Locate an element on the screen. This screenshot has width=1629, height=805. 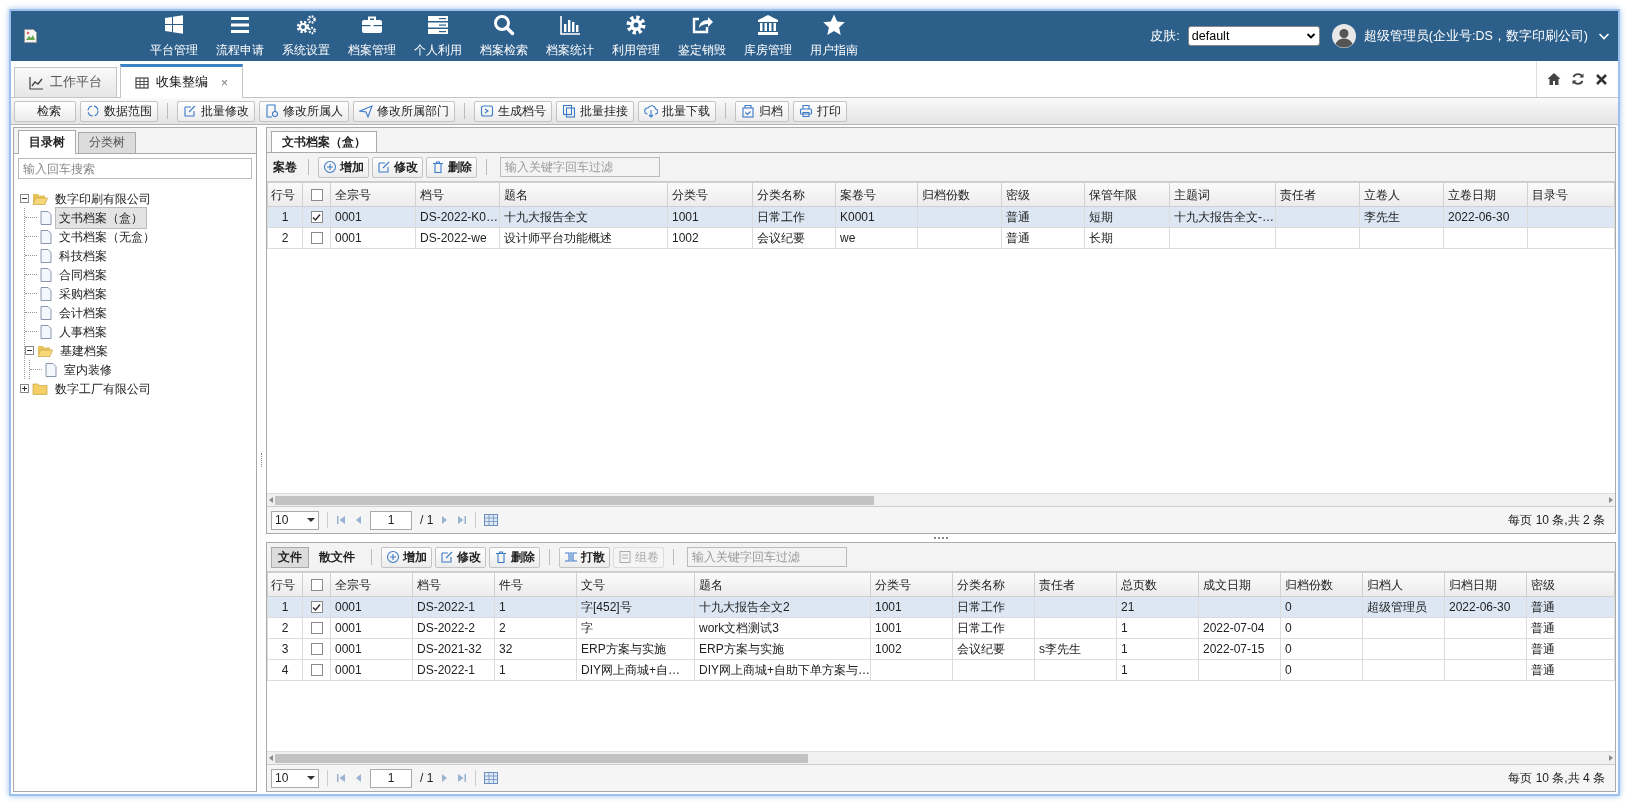
nav-item: 利用管理 is located at coordinates (636, 36).